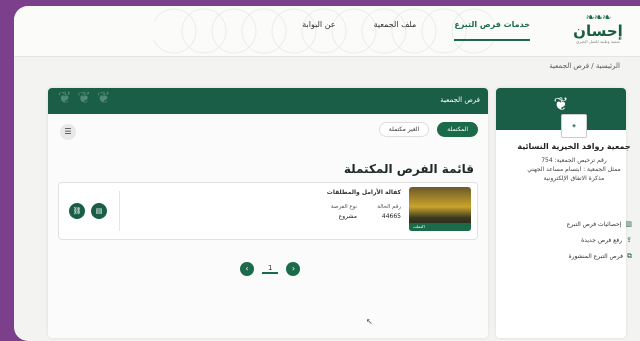  I want to click on link-icon: ⛓, so click(77, 211).